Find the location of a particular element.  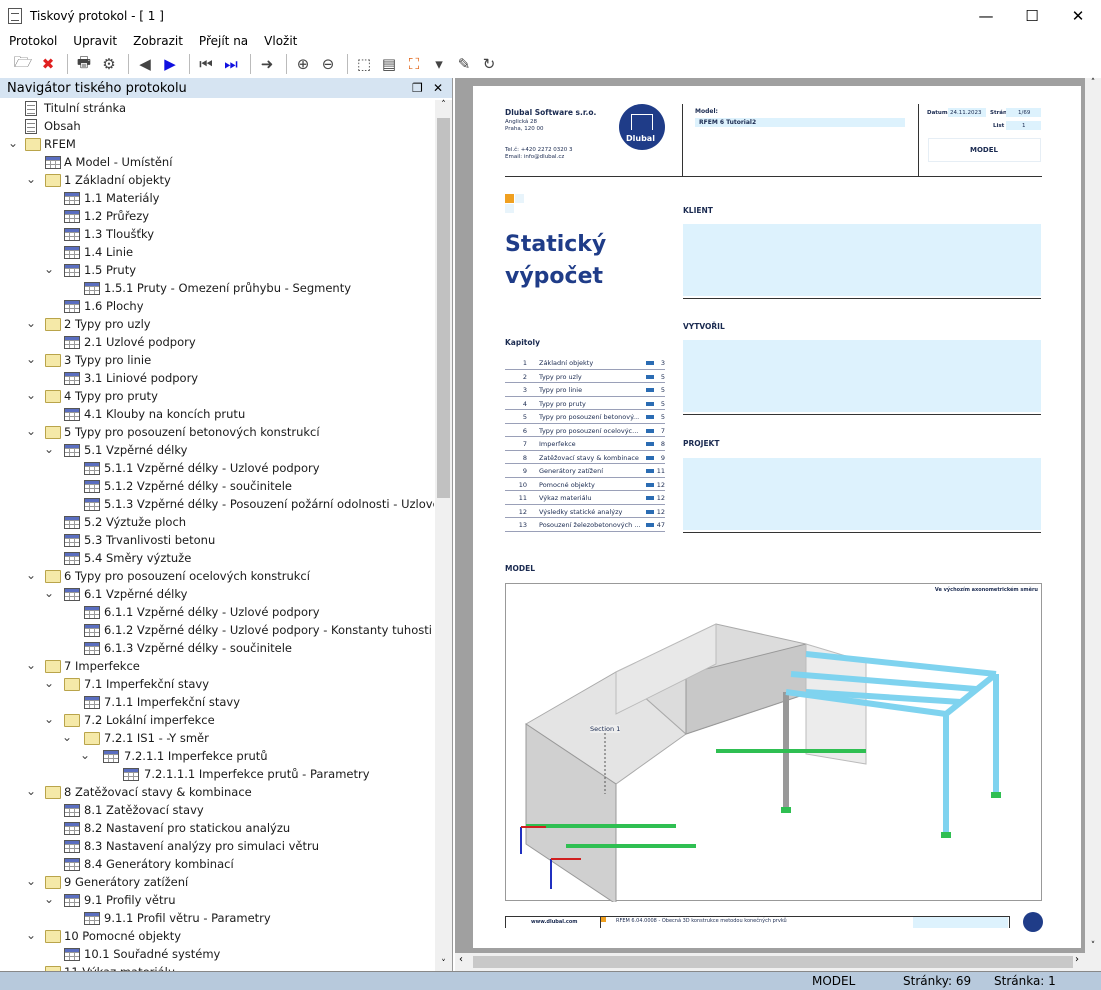

layout-button: ⛶ is located at coordinates (414, 64).